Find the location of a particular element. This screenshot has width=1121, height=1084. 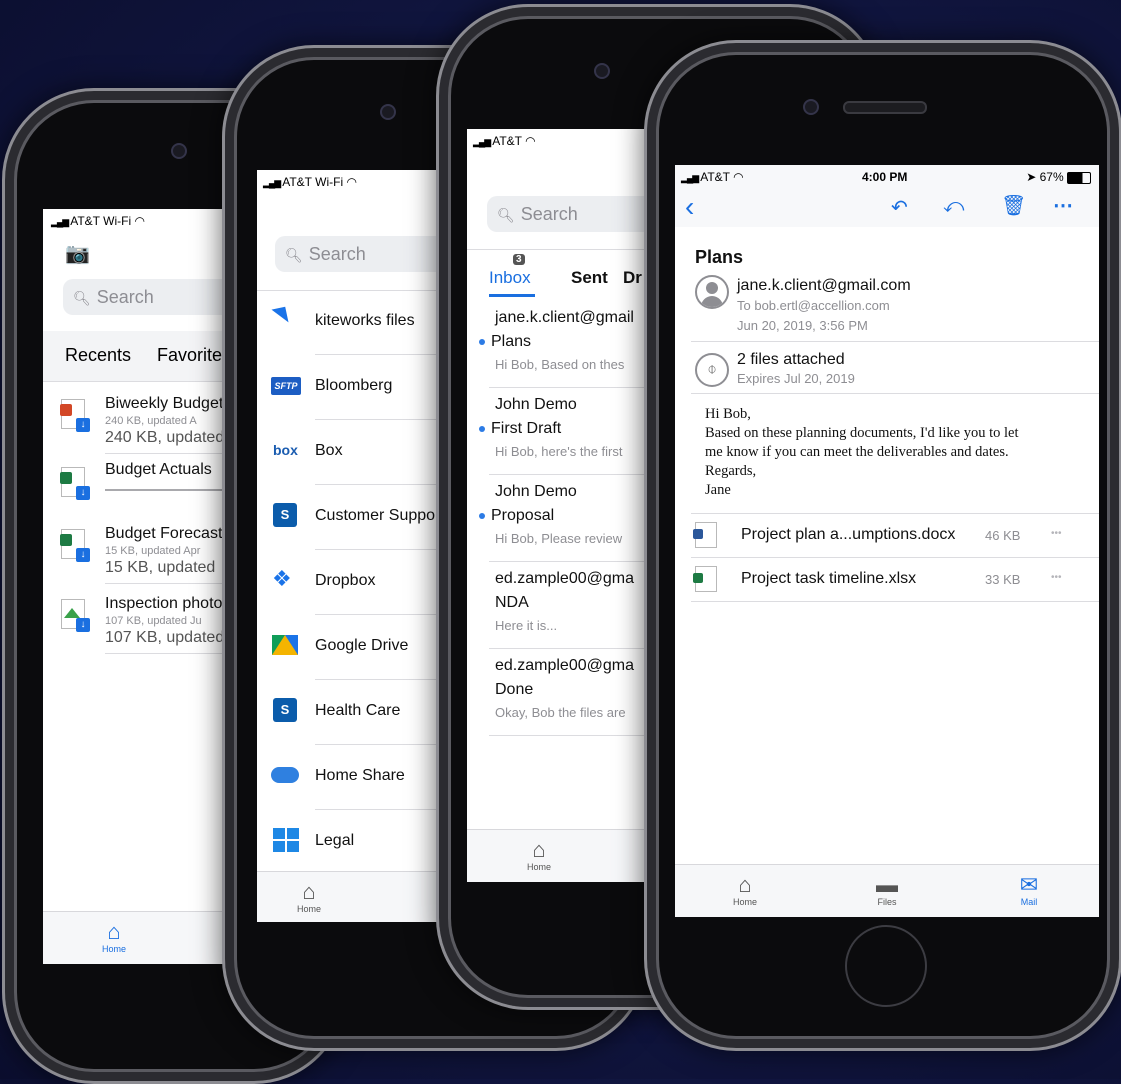

attachment-row: Project task timeline.xlsx 33 KB ••• is located at coordinates (887, 580).